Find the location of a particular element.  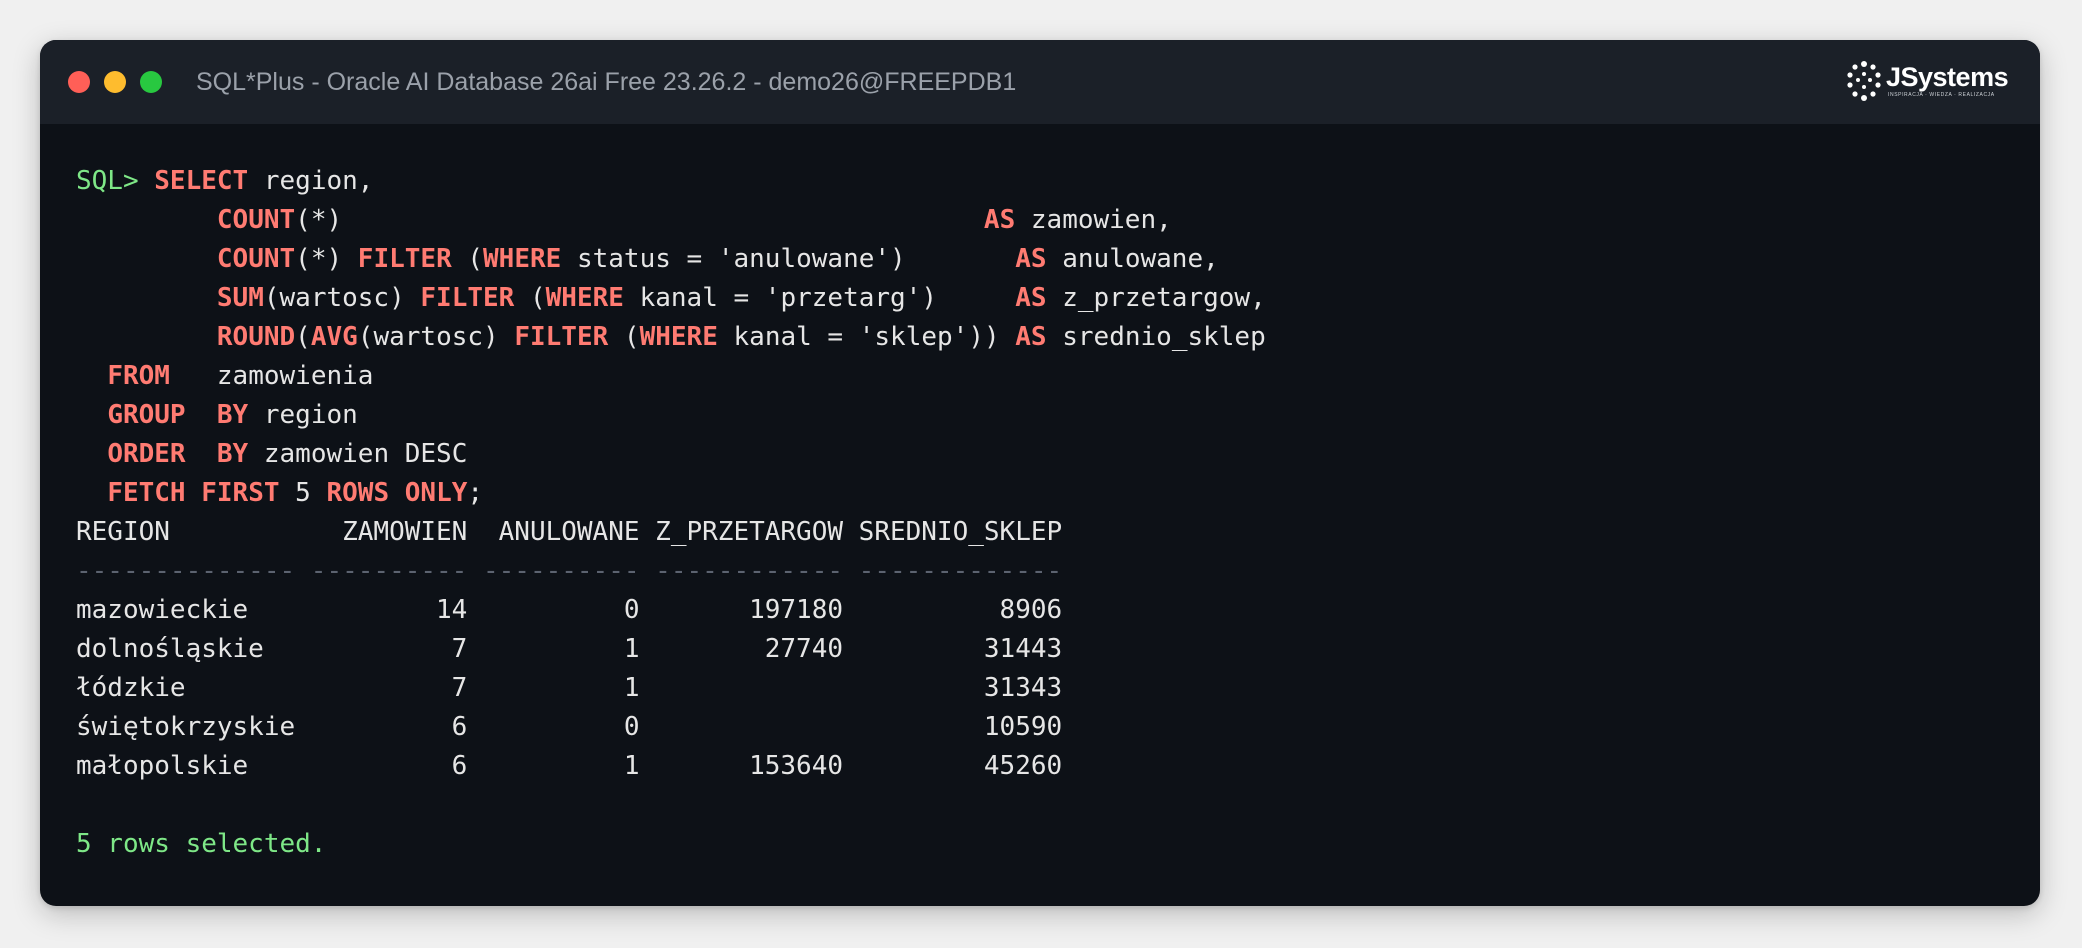

sql-text: ; is located at coordinates (475, 493).